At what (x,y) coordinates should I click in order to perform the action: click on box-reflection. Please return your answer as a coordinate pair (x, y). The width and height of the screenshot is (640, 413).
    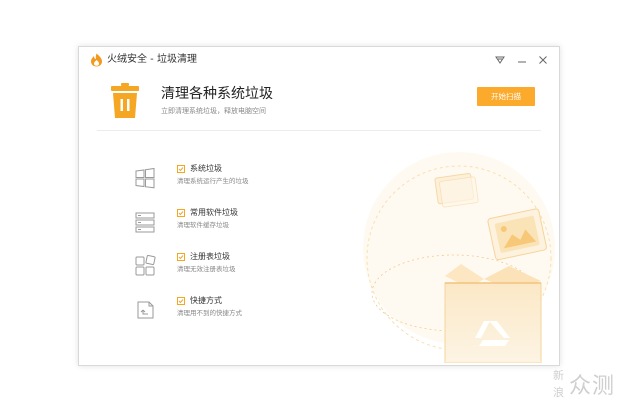
    Looking at the image, I should click on (493, 362).